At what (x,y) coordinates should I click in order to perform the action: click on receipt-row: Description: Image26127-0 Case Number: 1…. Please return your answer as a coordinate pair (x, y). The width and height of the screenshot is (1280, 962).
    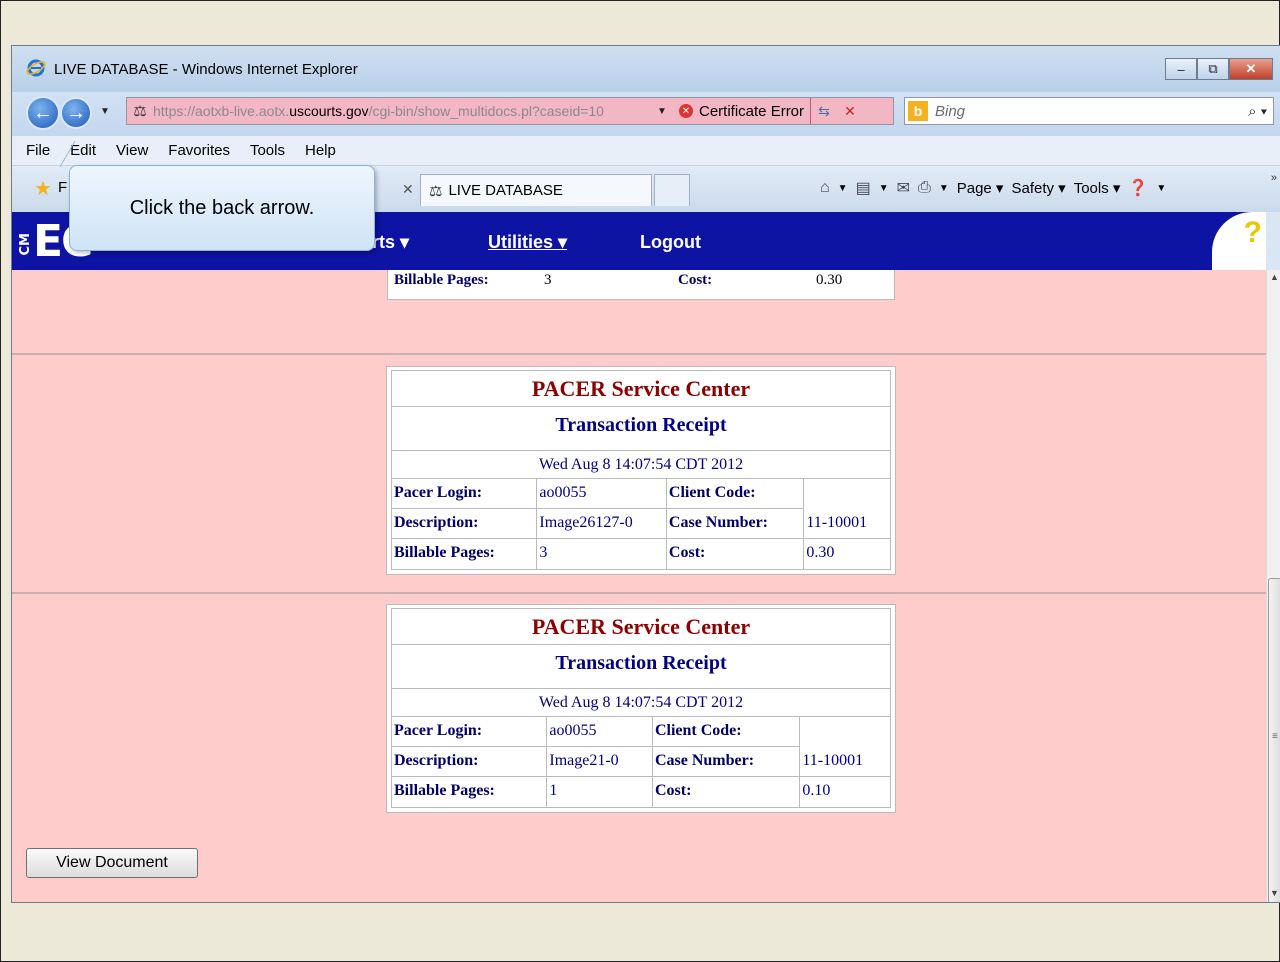
    Looking at the image, I should click on (641, 524).